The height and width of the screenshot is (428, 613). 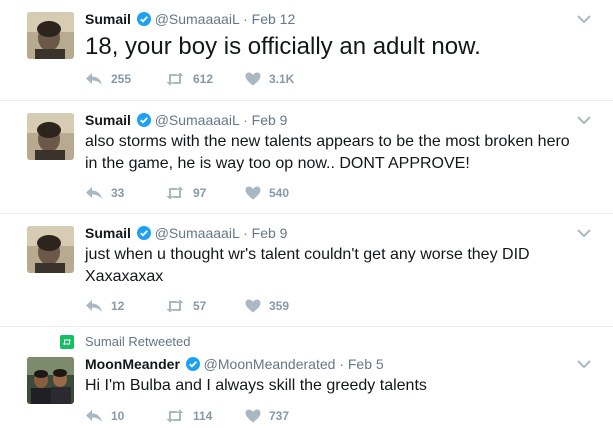 I want to click on like-count: 359, so click(x=279, y=306).